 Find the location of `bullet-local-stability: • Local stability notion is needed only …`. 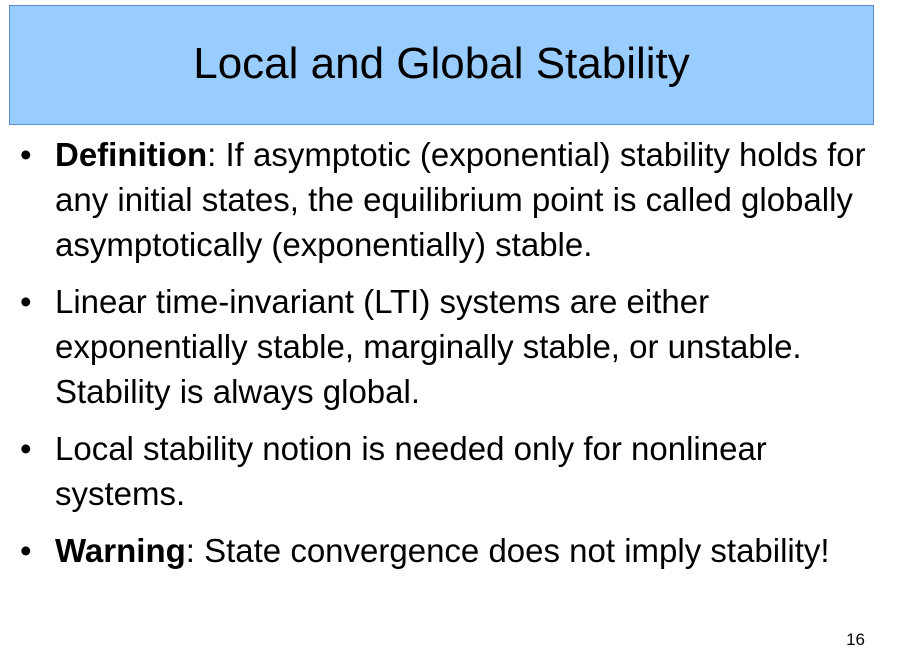

bullet-local-stability: • Local stability notion is needed only … is located at coordinates (455, 471).